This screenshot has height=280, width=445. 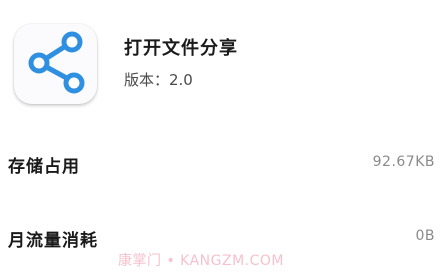 What do you see at coordinates (425, 236) in the screenshot?
I see `monthly-traffic-value: 0B` at bounding box center [425, 236].